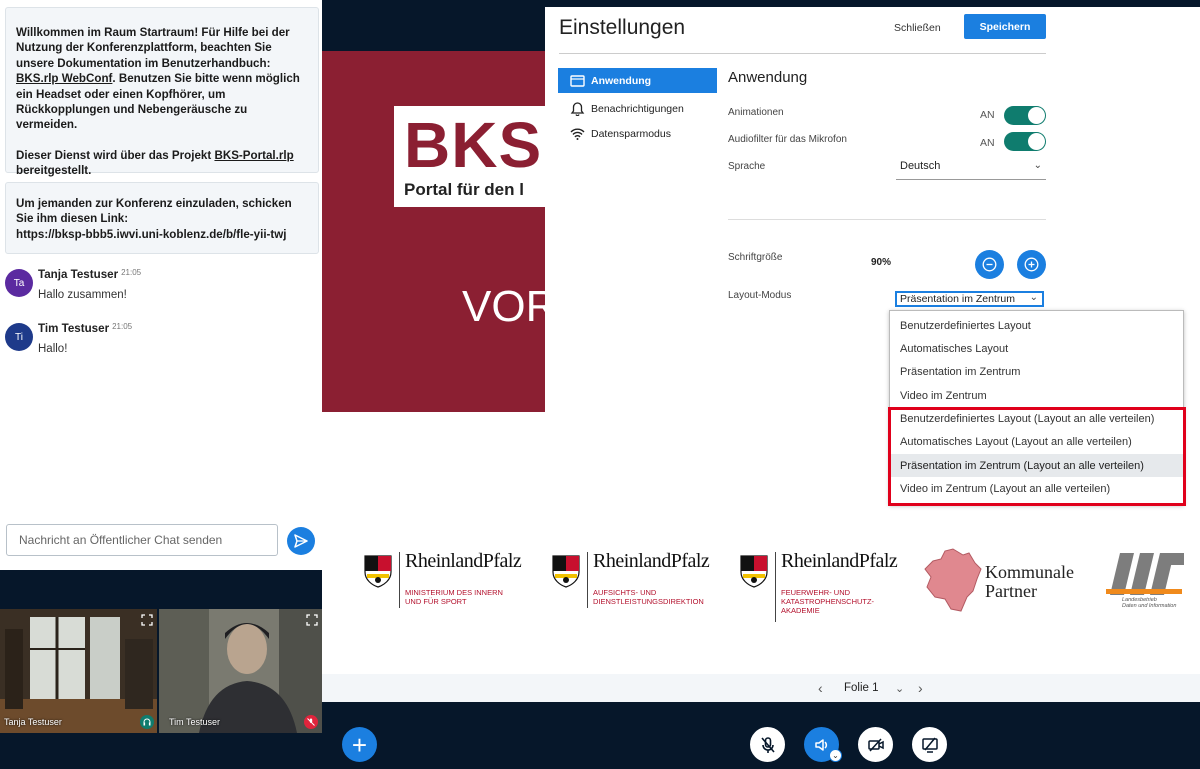 The height and width of the screenshot is (769, 1200). Describe the element at coordinates (648, 597) in the screenshot. I see `rlp-department: AUFSICHTS- UND DIENSTLEISTUNGSDIREKTION` at that location.